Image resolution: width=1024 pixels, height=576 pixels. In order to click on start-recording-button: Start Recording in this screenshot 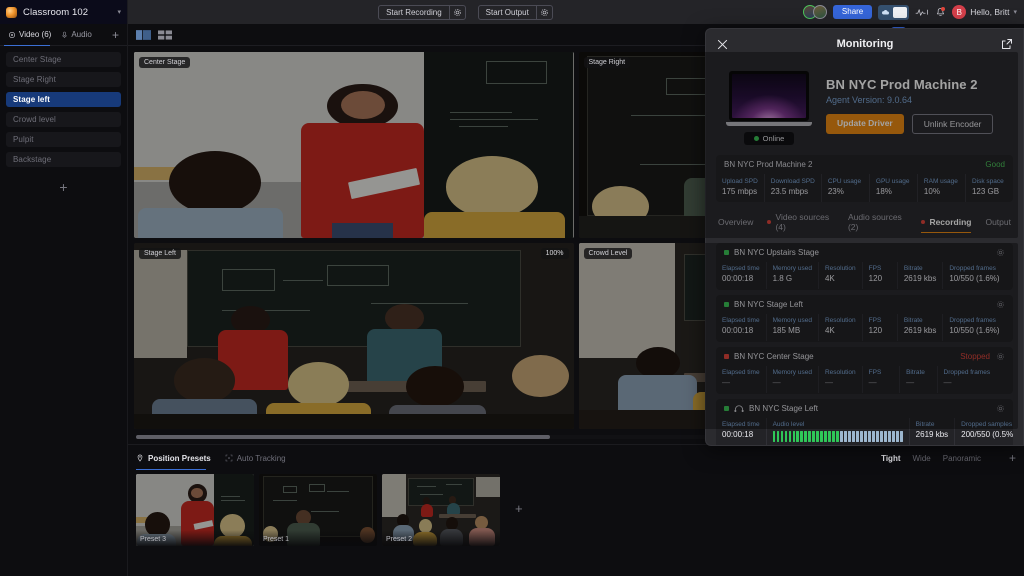, I will do `click(414, 12)`.